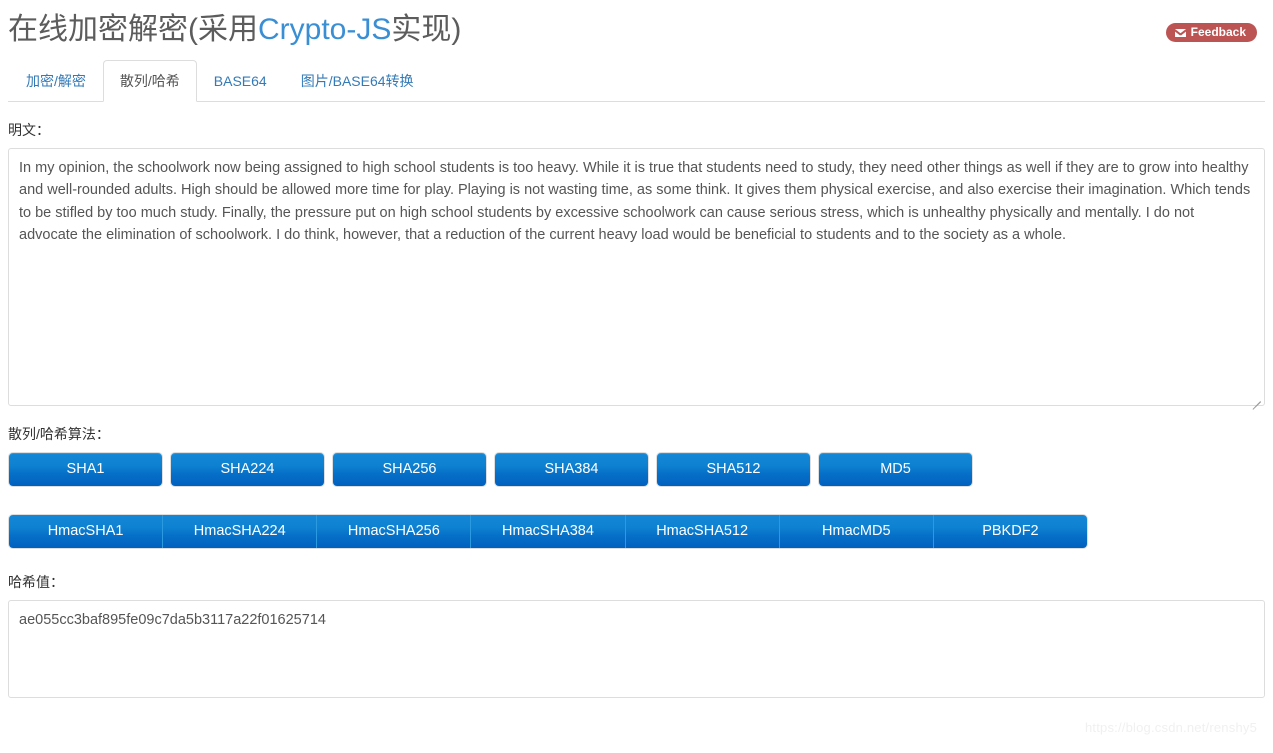  What do you see at coordinates (1010, 531) in the screenshot?
I see `hash-algo-button-pbkdf2: PBKDF2` at bounding box center [1010, 531].